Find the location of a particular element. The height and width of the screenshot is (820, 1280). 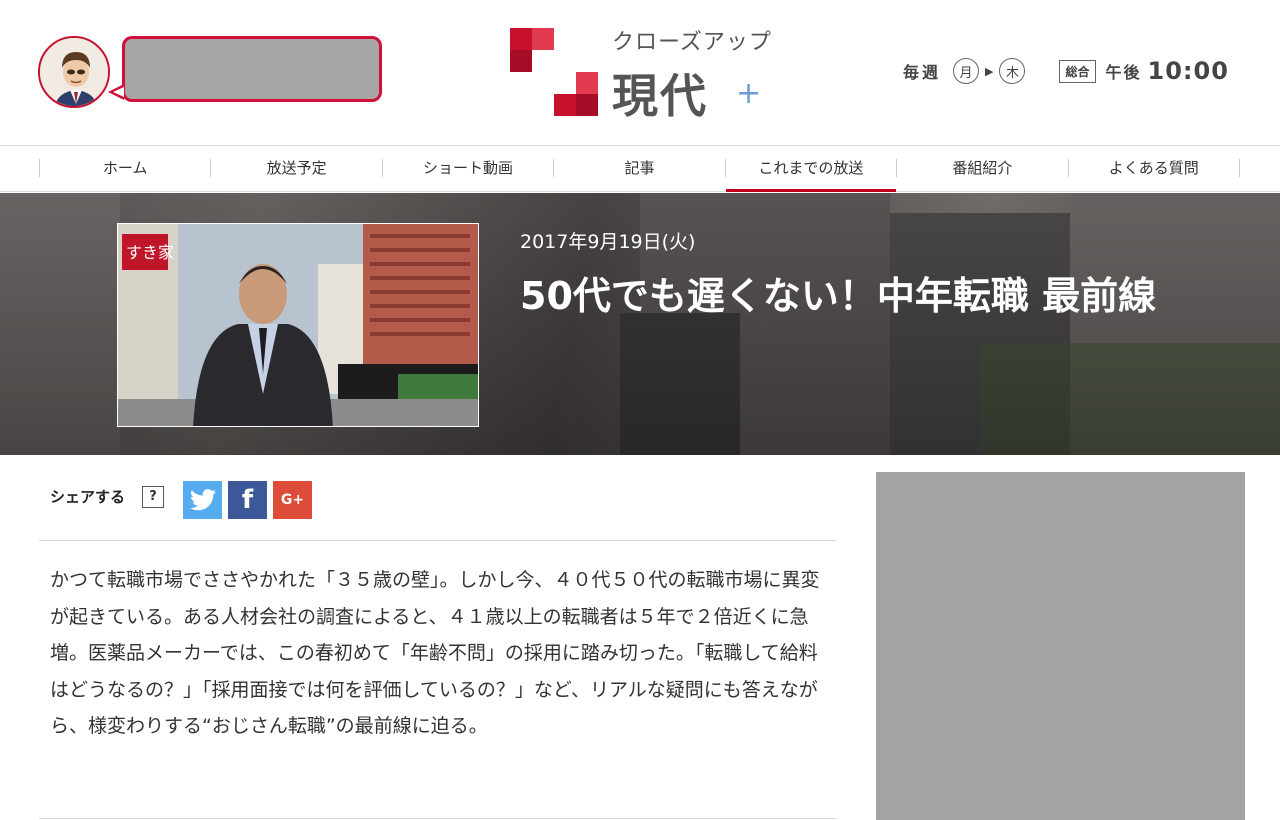

share-facebook-button: f is located at coordinates (247, 500).